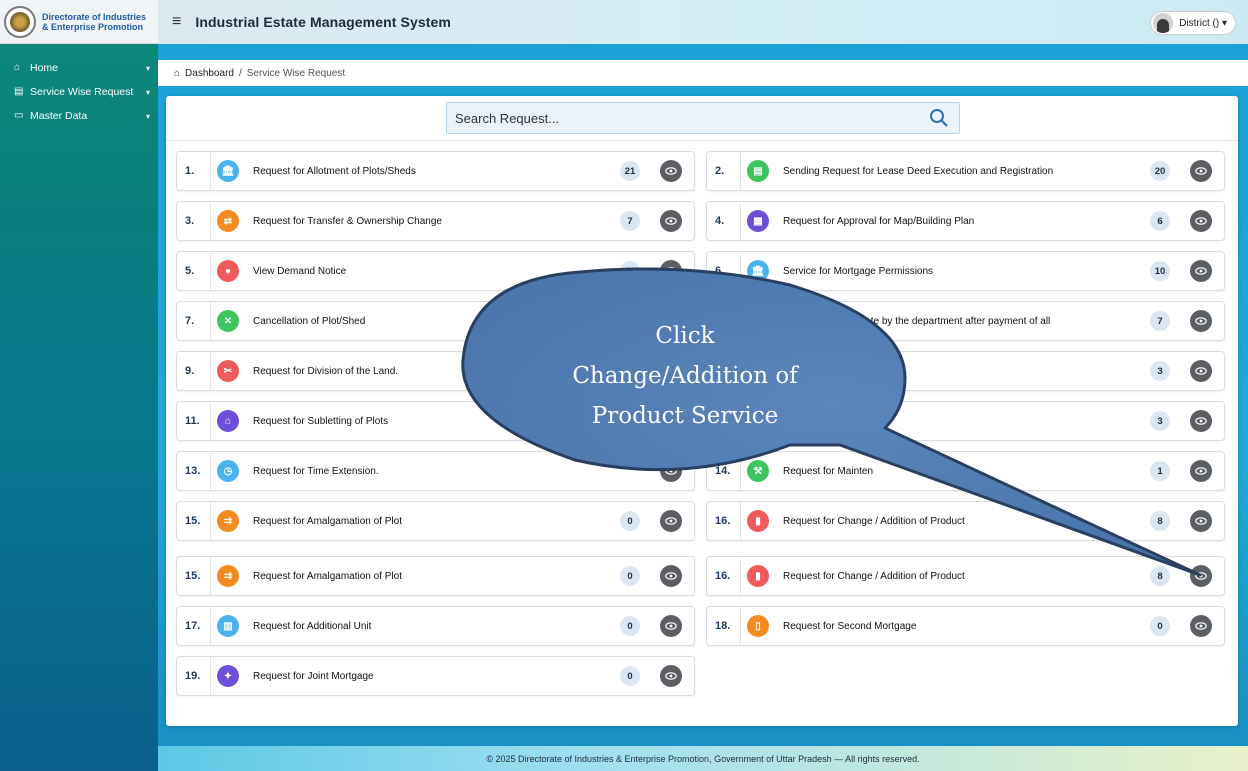 The height and width of the screenshot is (771, 1248). I want to click on service-title: Request for Joint Mortgage, so click(313, 676).